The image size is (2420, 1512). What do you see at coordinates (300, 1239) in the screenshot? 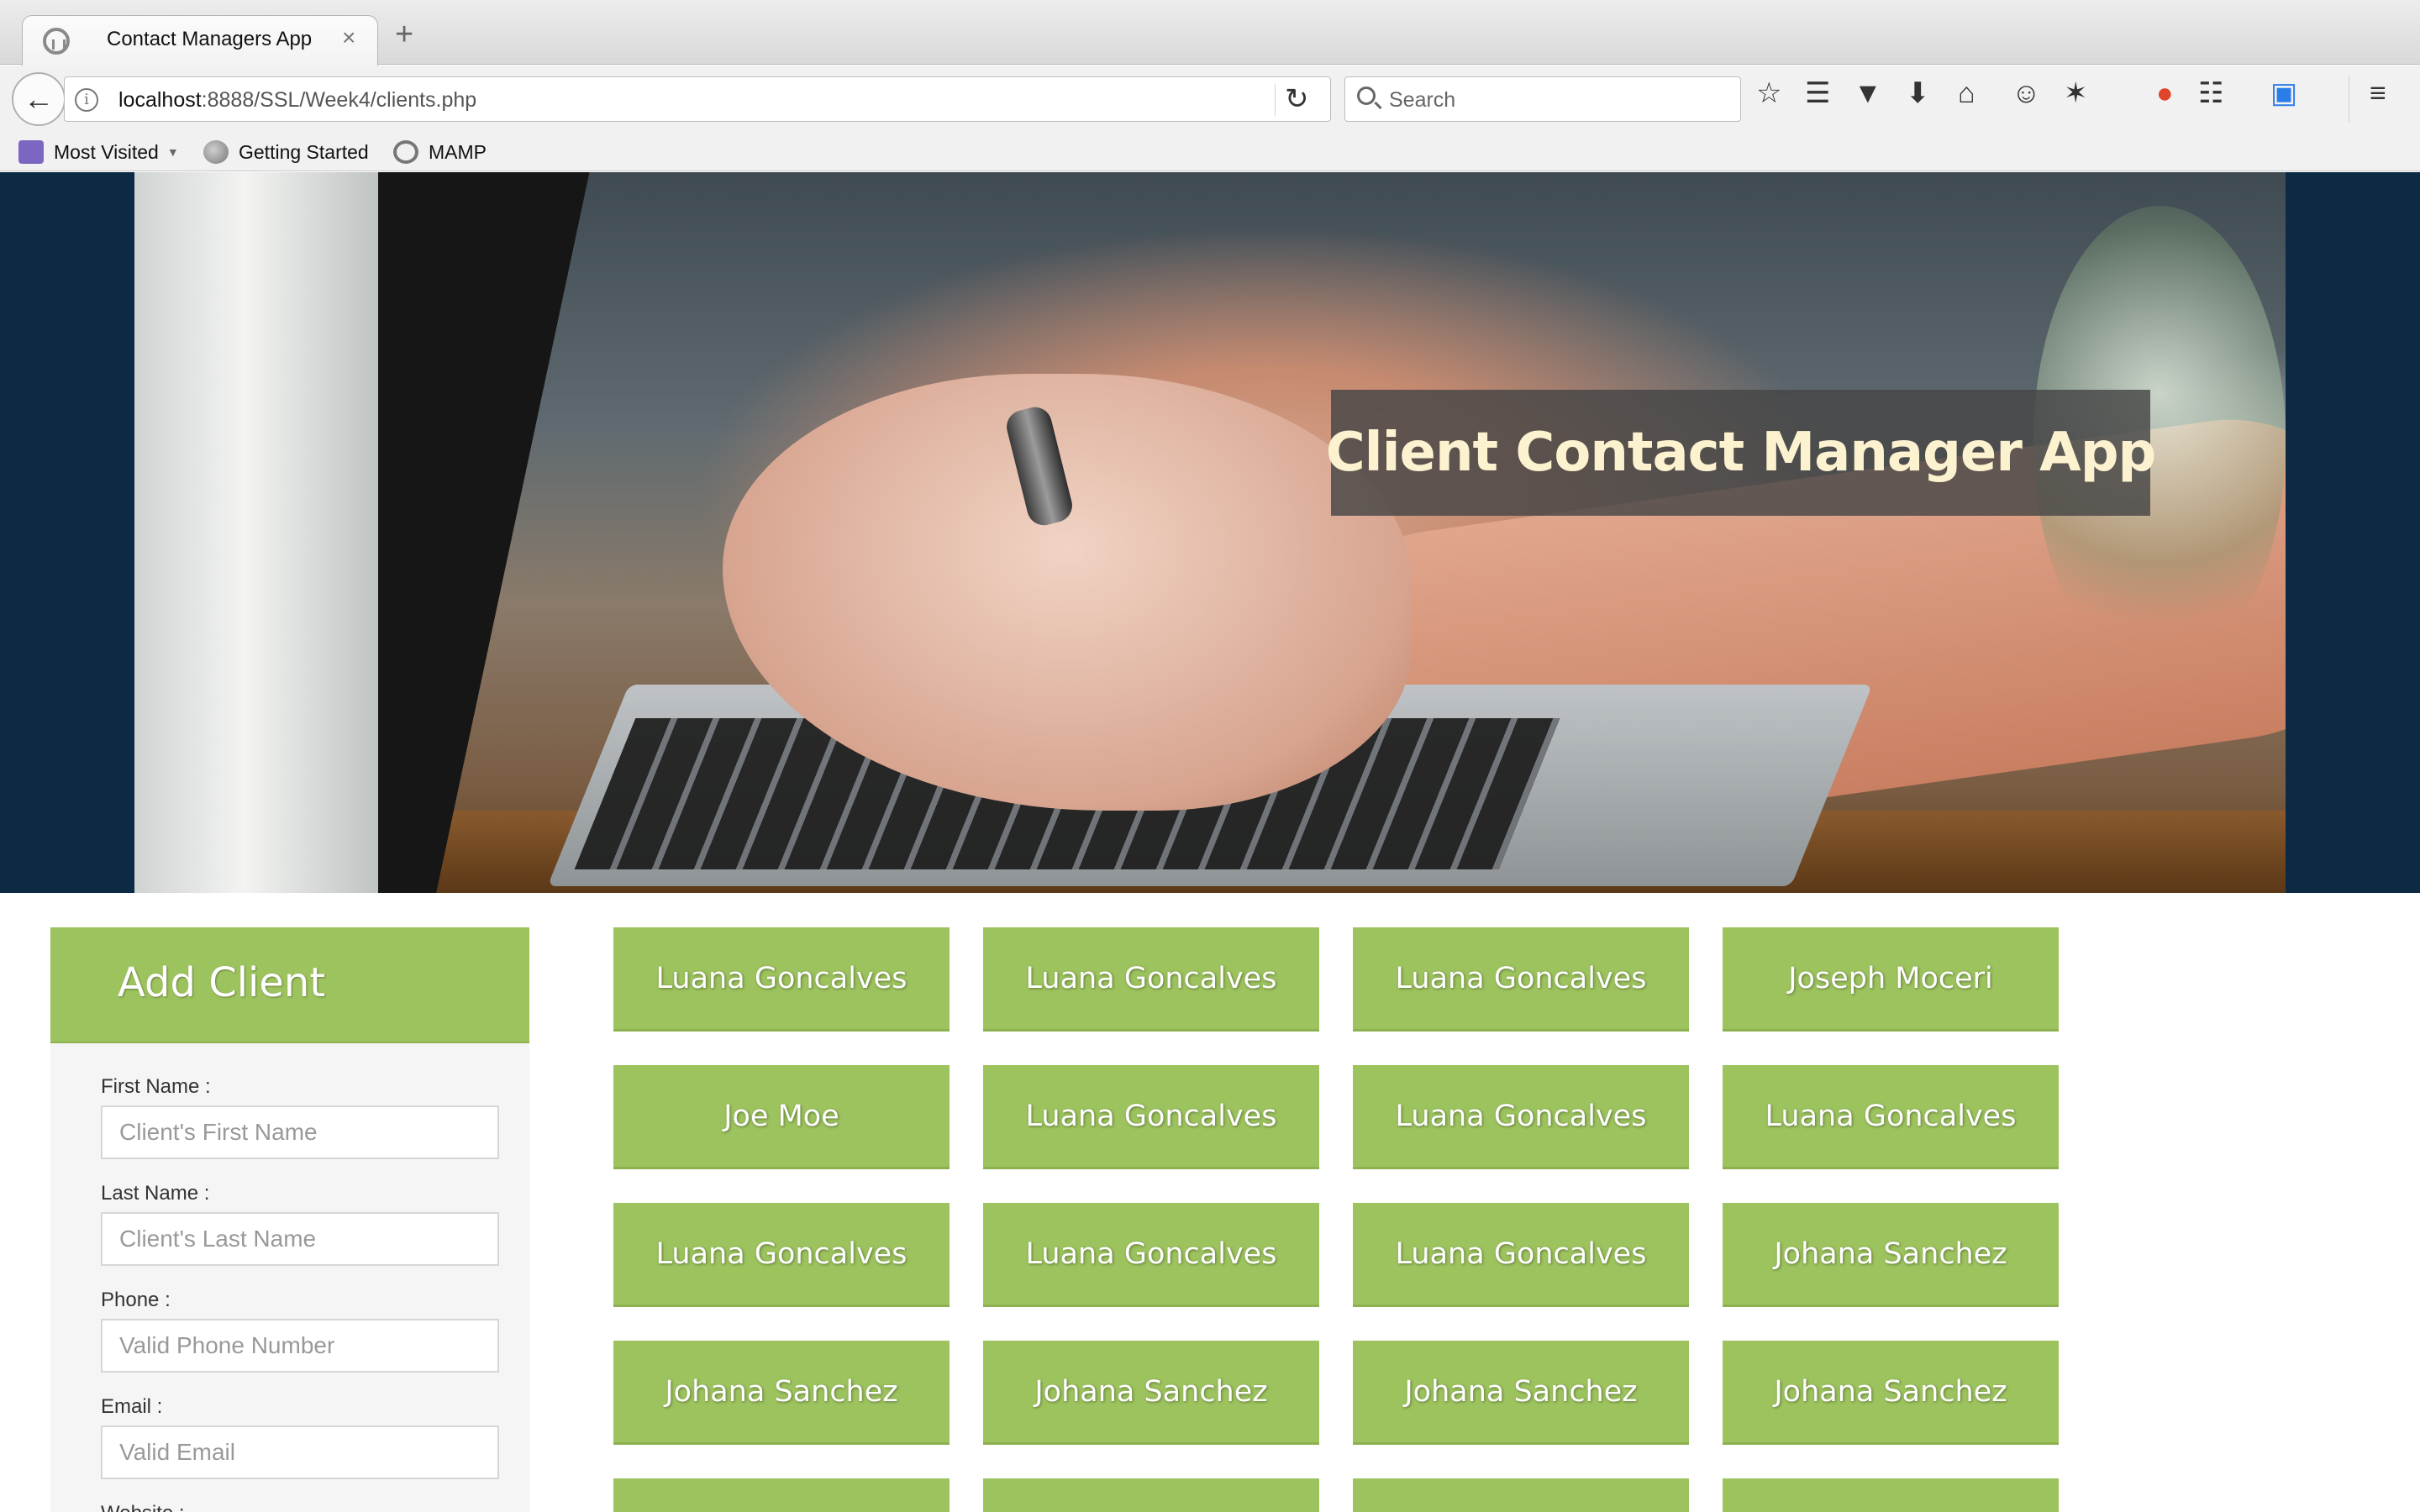
I see `last-name-input` at bounding box center [300, 1239].